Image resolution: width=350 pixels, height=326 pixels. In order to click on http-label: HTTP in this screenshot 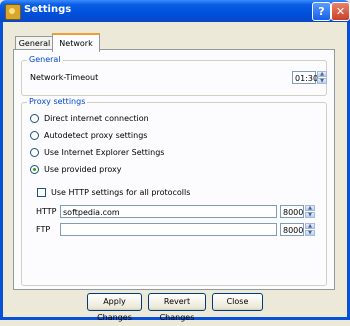, I will do `click(46, 211)`.